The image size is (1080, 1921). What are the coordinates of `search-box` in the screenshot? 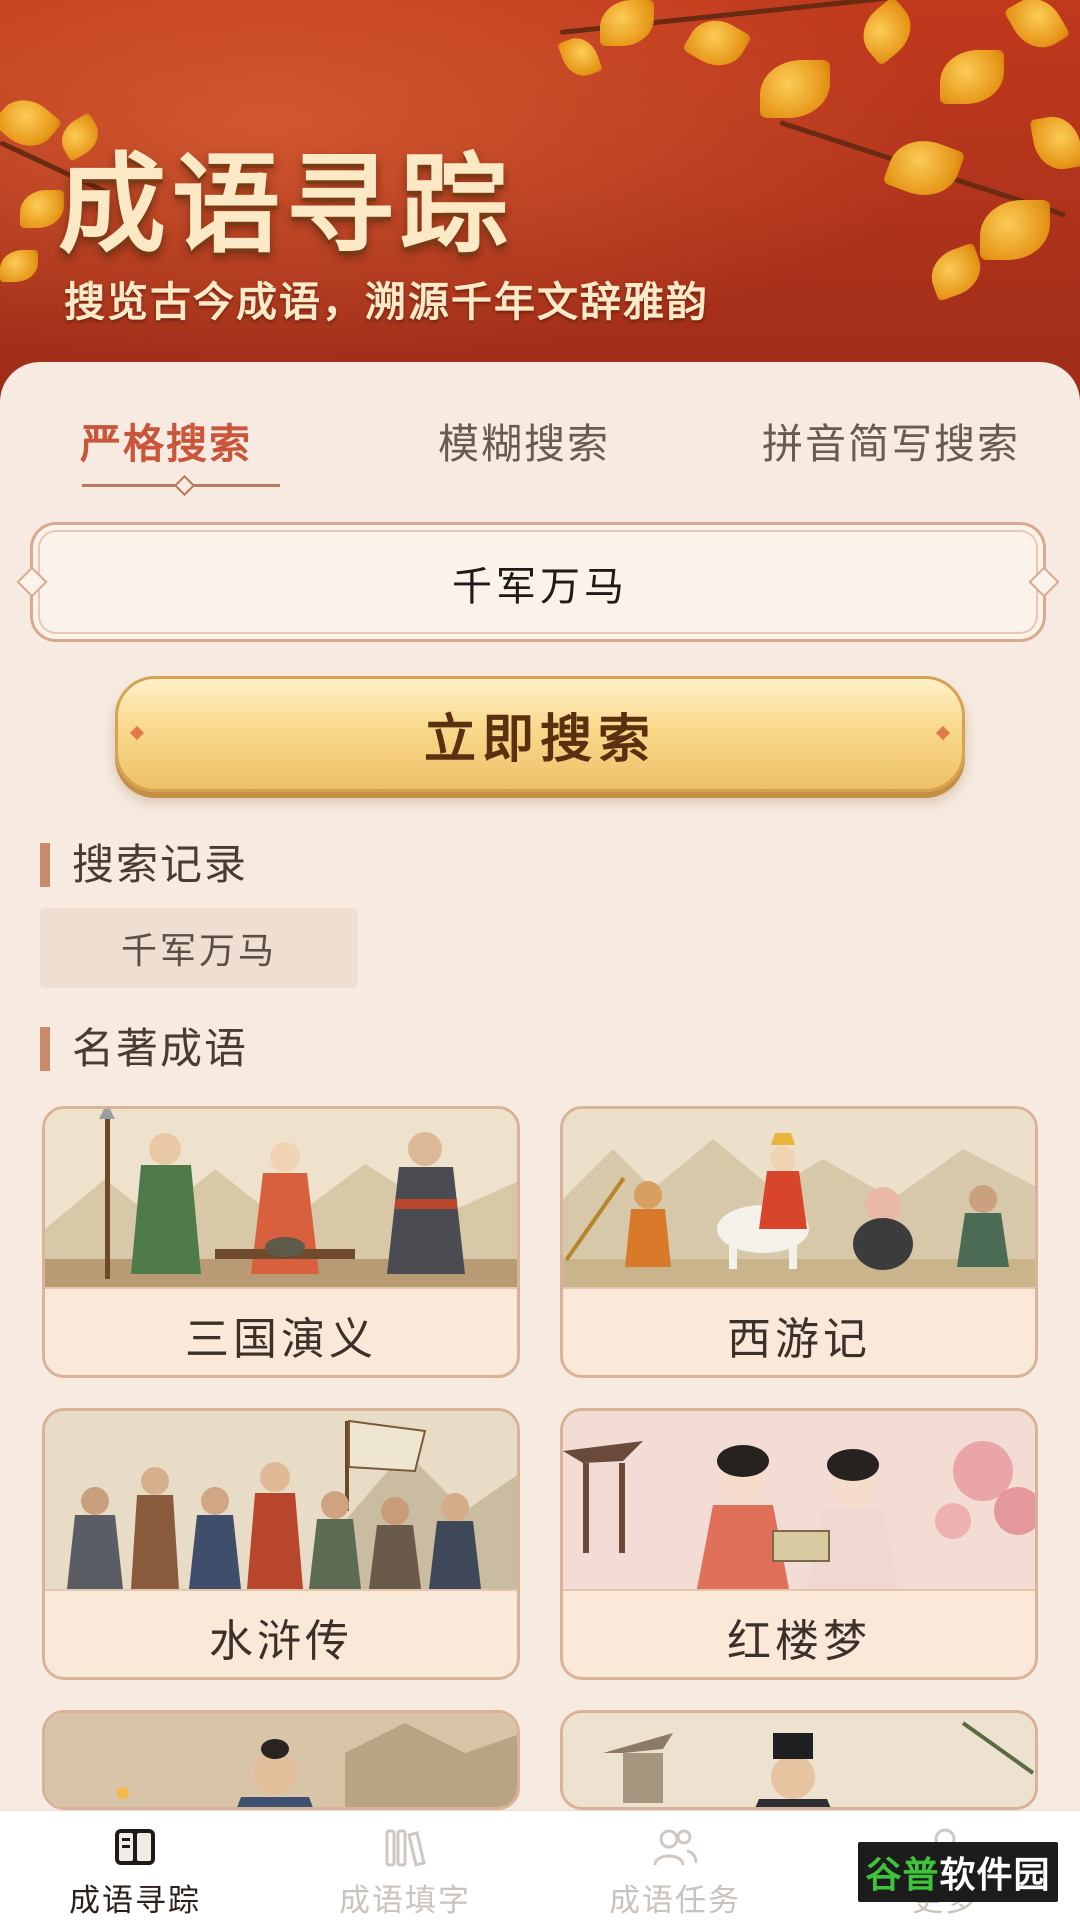 It's located at (538, 582).